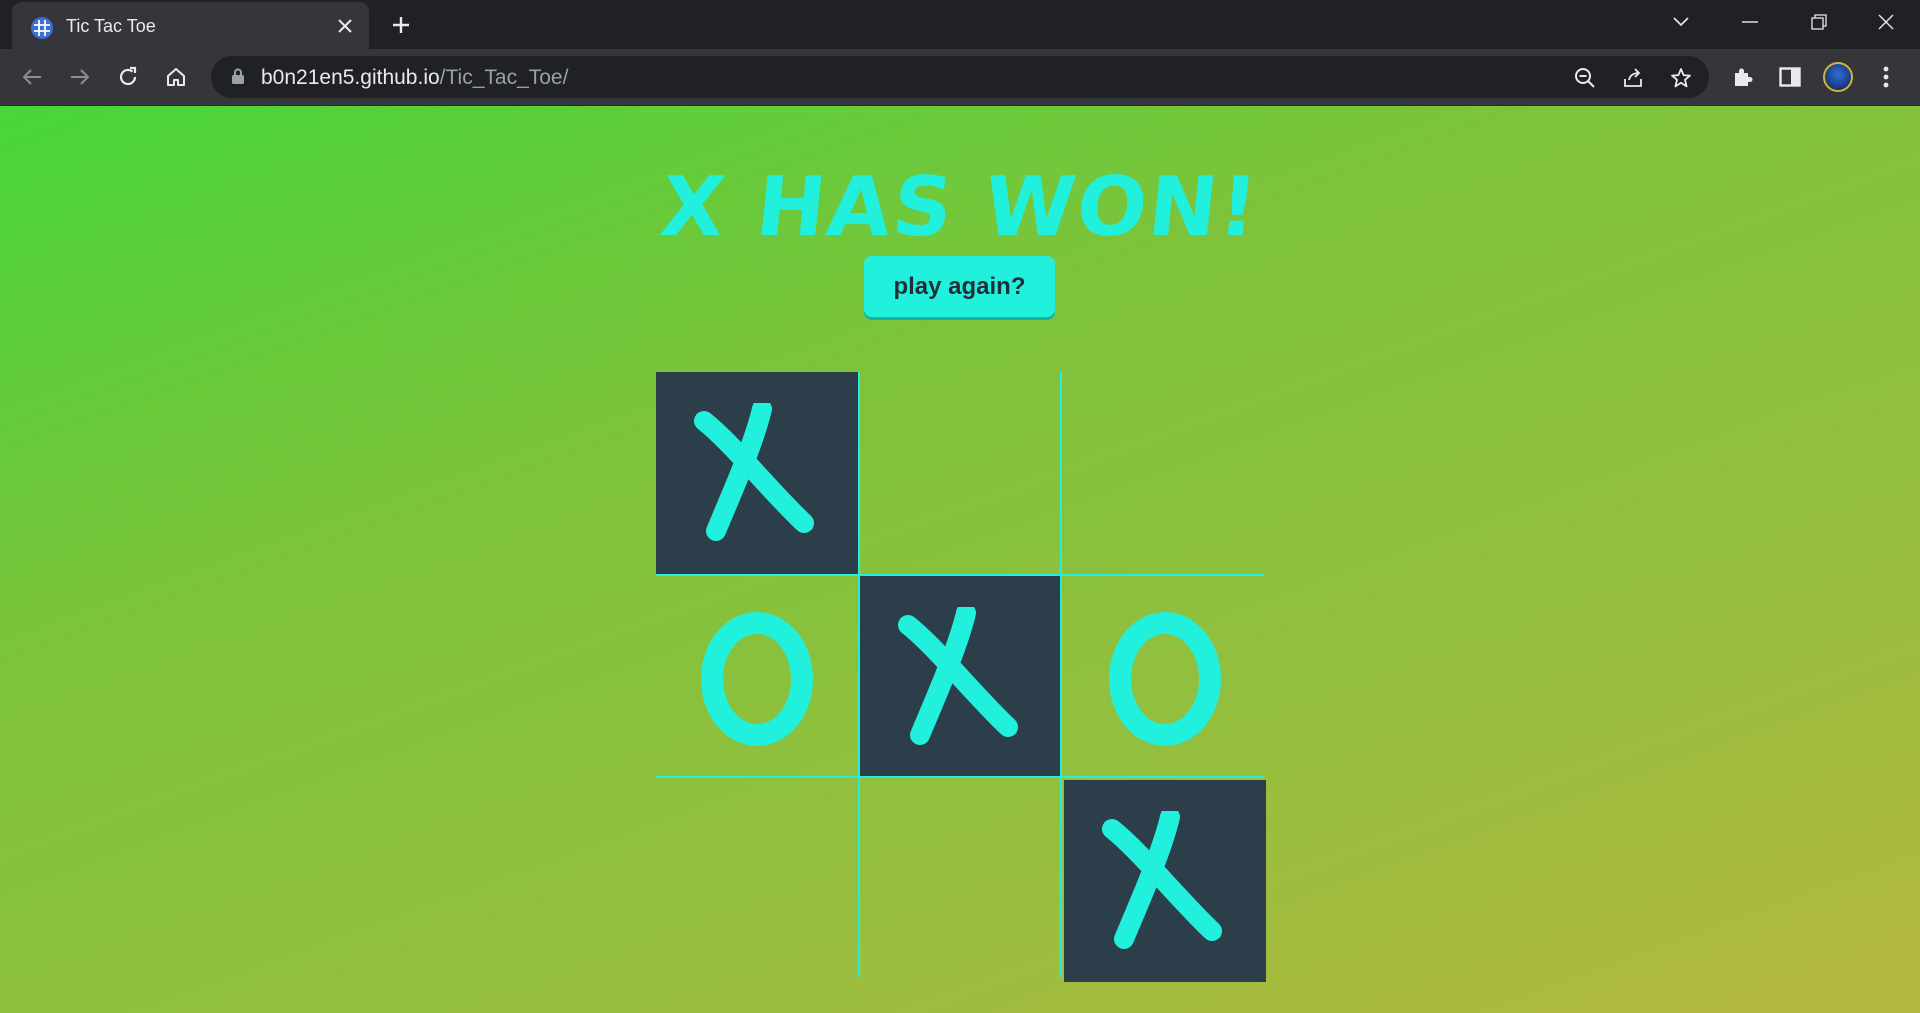 The height and width of the screenshot is (1013, 1920). What do you see at coordinates (1680, 22) in the screenshot?
I see `tab-search-chevron-icon` at bounding box center [1680, 22].